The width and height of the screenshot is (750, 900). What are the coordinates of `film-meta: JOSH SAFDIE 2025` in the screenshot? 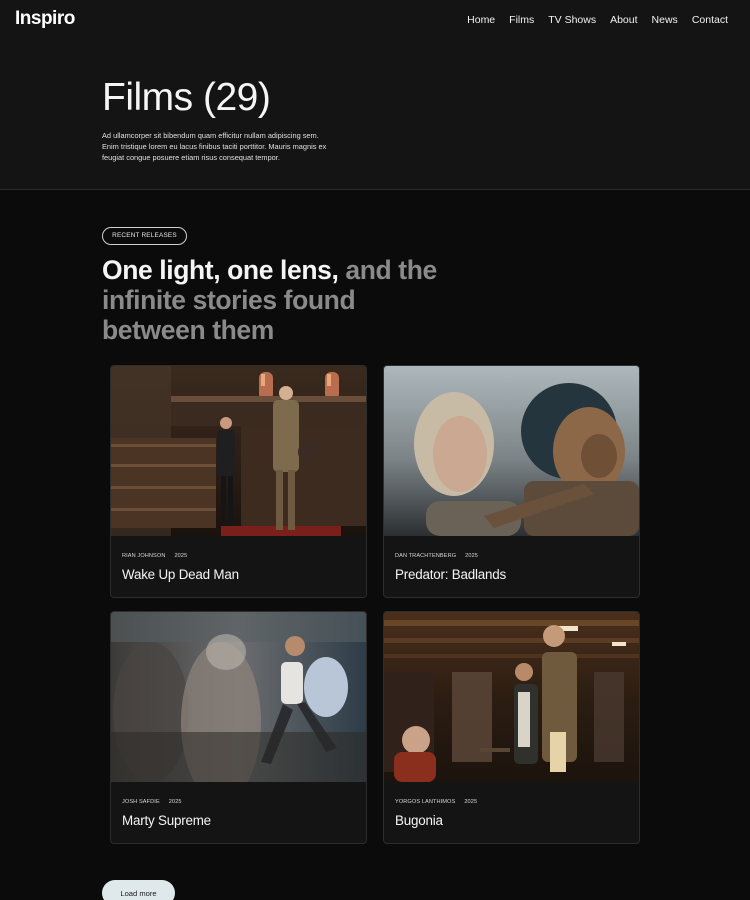 It's located at (152, 802).